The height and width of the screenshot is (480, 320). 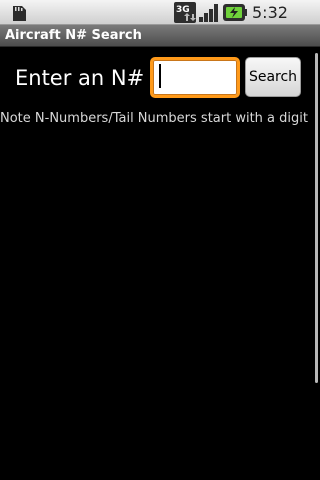 What do you see at coordinates (316, 218) in the screenshot?
I see `vertical-scrollbar` at bounding box center [316, 218].